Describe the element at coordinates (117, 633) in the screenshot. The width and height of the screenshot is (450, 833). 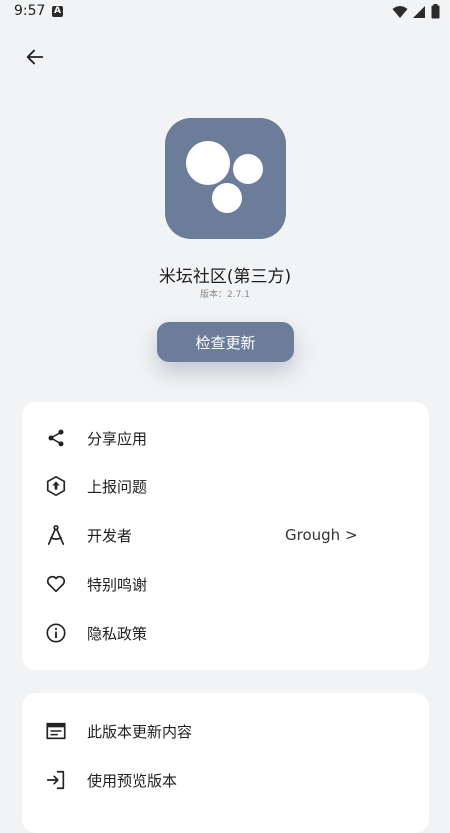
I see `menu-label: 隐私政策` at that location.